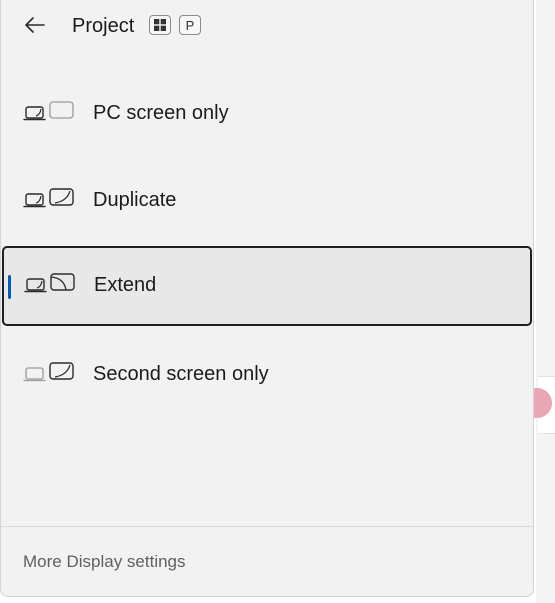 The height and width of the screenshot is (603, 555). I want to click on back-button, so click(35, 25).